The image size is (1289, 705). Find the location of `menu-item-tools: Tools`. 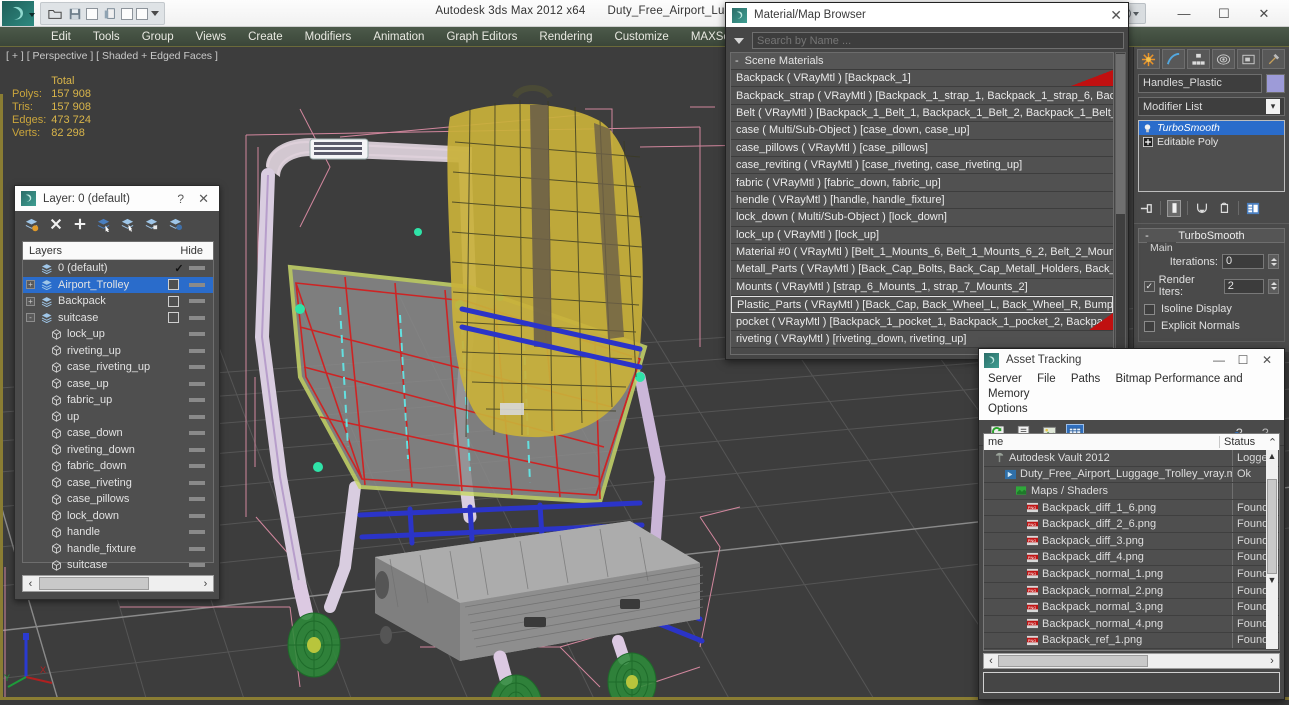

menu-item-tools: Tools is located at coordinates (106, 37).